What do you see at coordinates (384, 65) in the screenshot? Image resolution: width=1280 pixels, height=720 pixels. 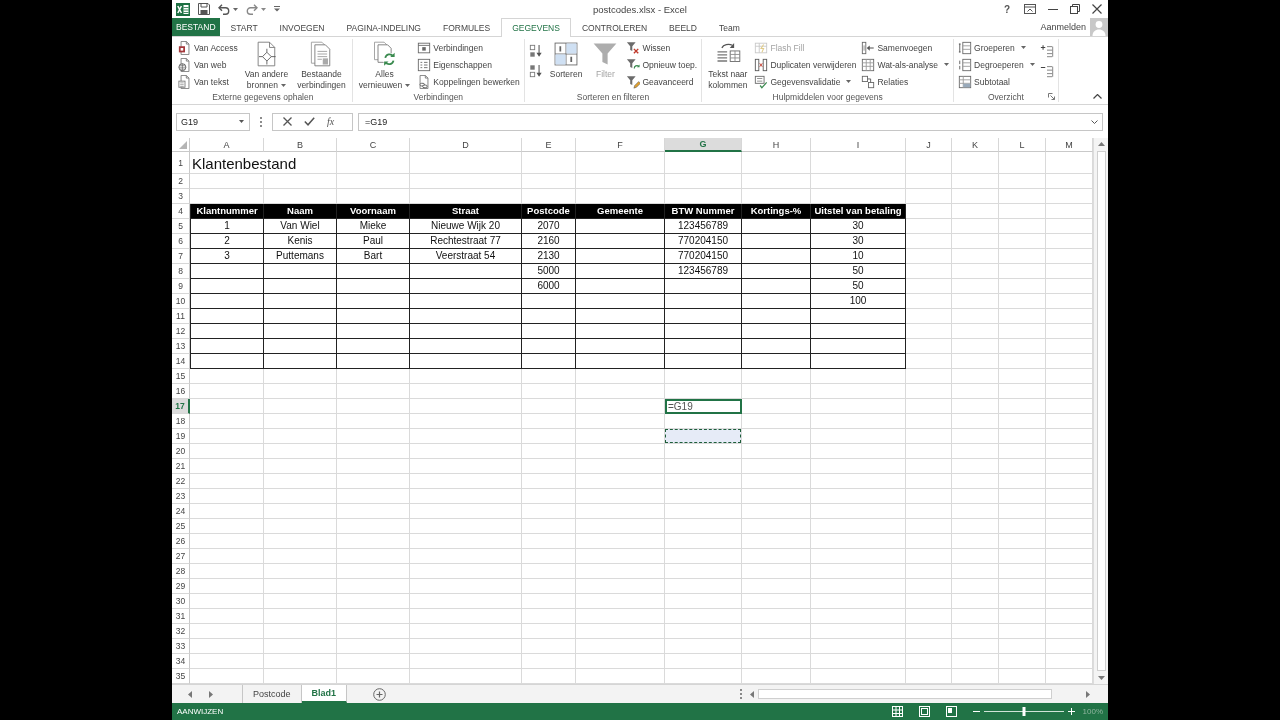 I see `ribbon-button: Alles vernieuwen` at bounding box center [384, 65].